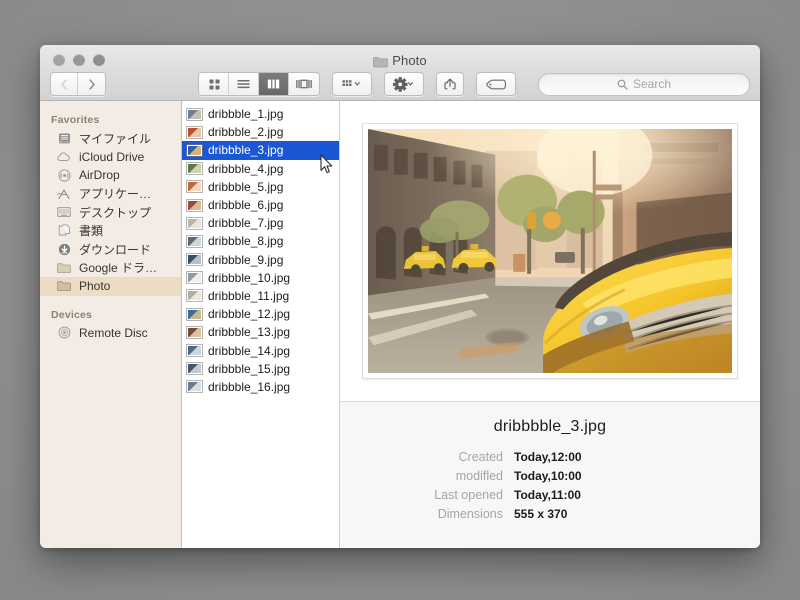  What do you see at coordinates (110, 138) in the screenshot?
I see `sidebar-item-my-files: マイファイル` at bounding box center [110, 138].